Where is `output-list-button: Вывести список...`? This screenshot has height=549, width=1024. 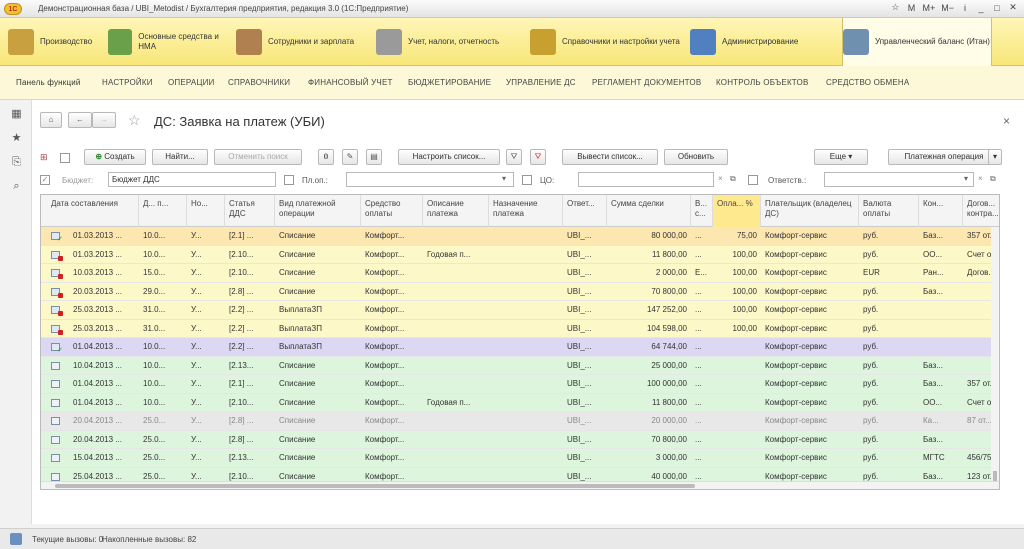 output-list-button: Вывести список... is located at coordinates (610, 157).